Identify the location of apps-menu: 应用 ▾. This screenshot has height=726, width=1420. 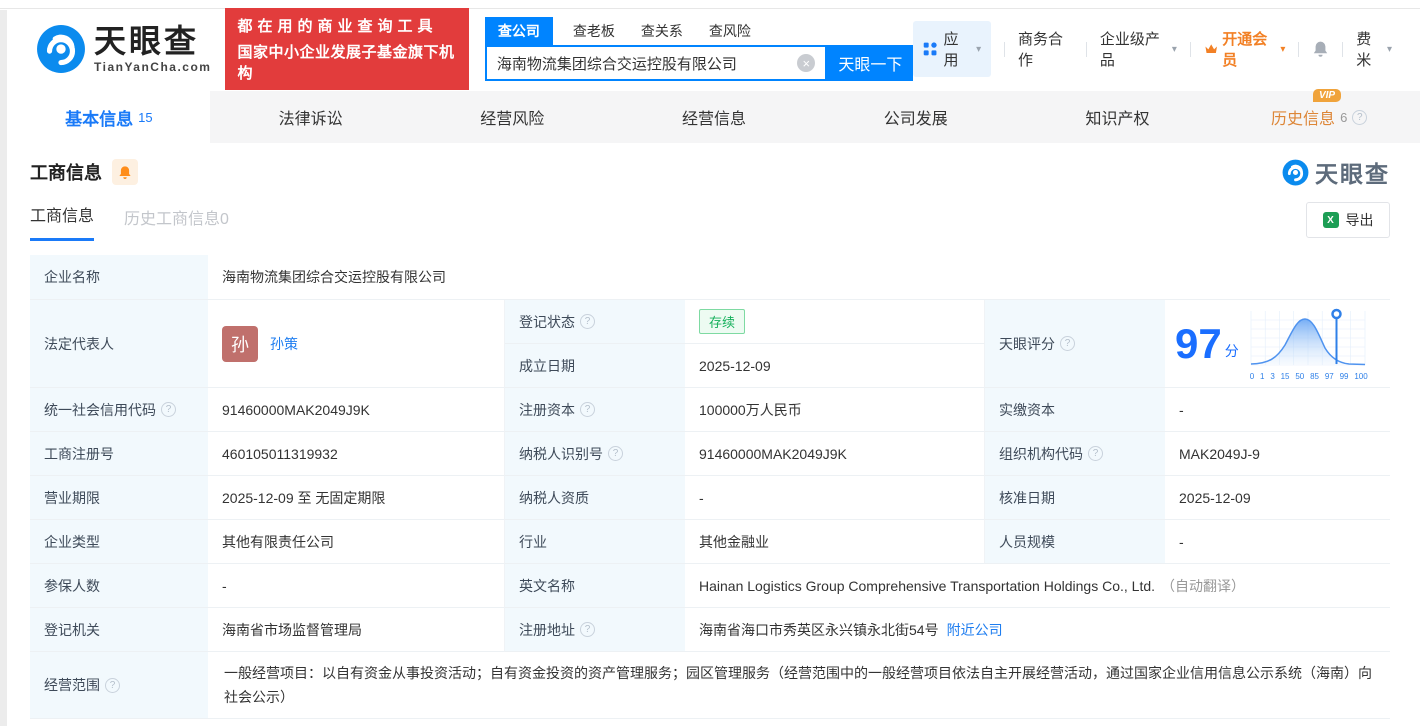
(952, 49).